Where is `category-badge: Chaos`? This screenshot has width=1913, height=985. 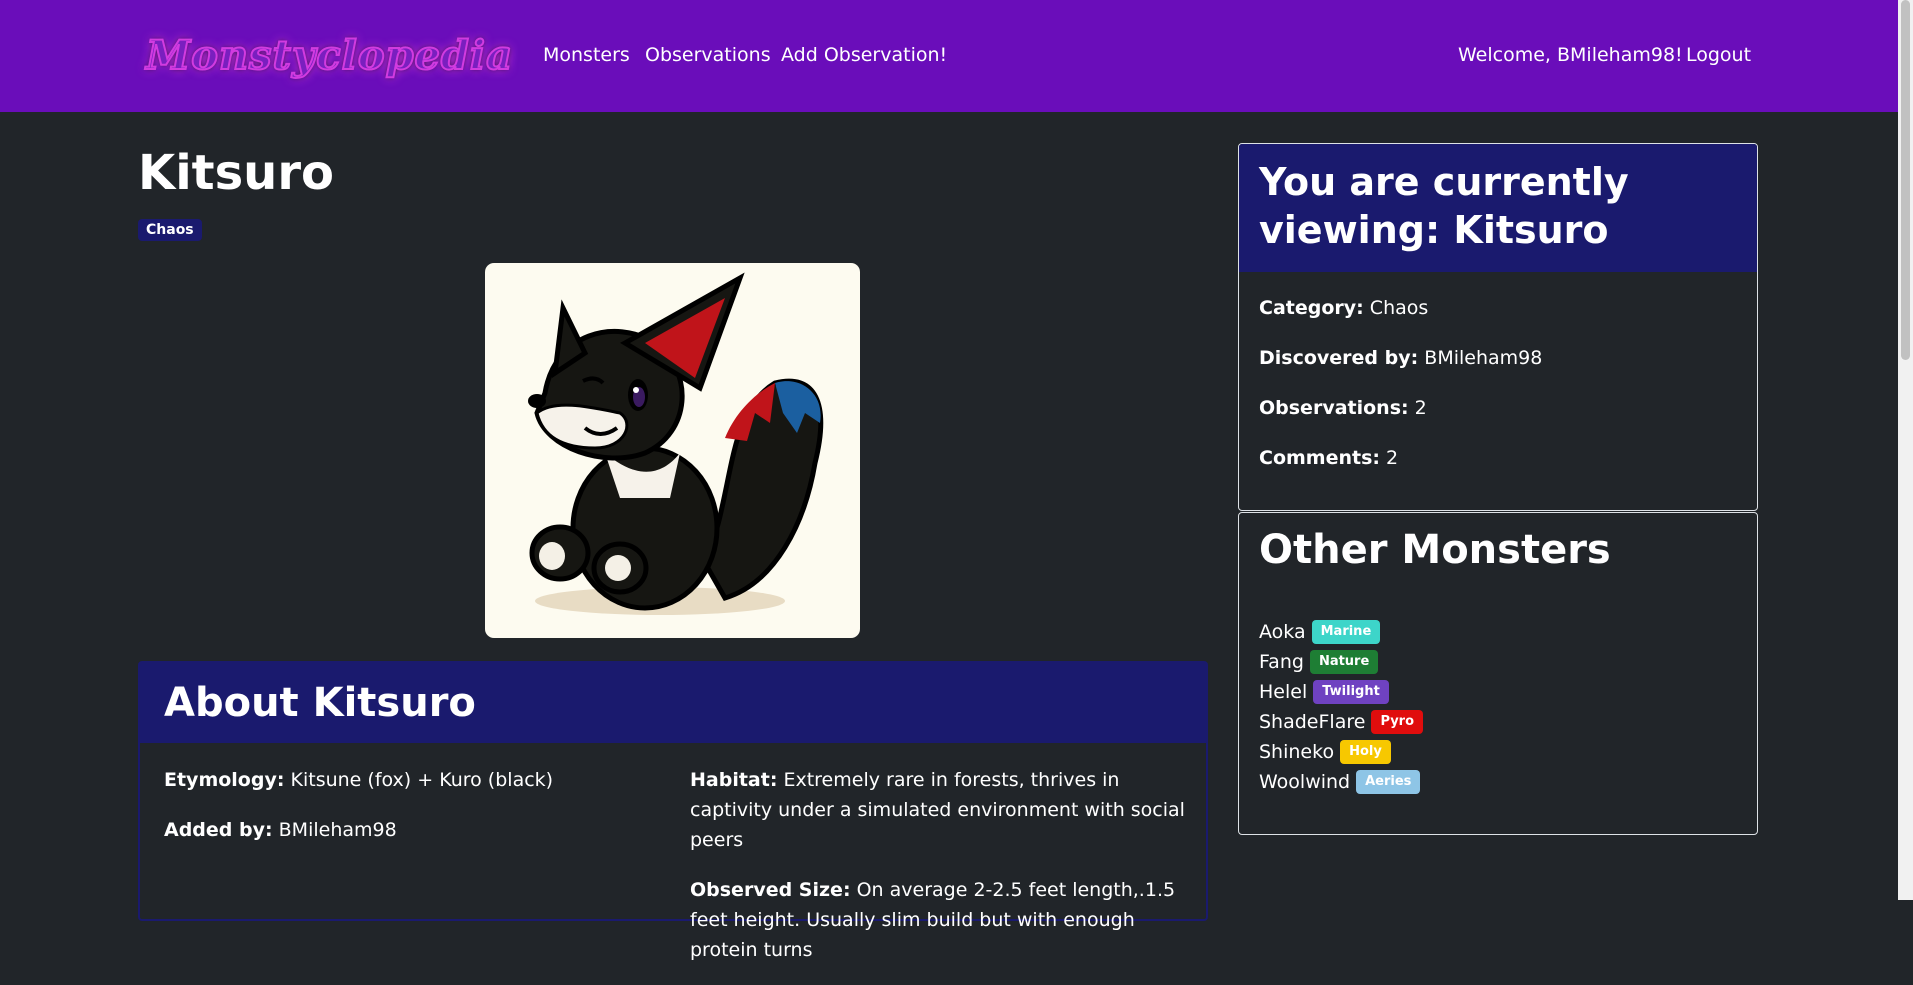
category-badge: Chaos is located at coordinates (170, 230).